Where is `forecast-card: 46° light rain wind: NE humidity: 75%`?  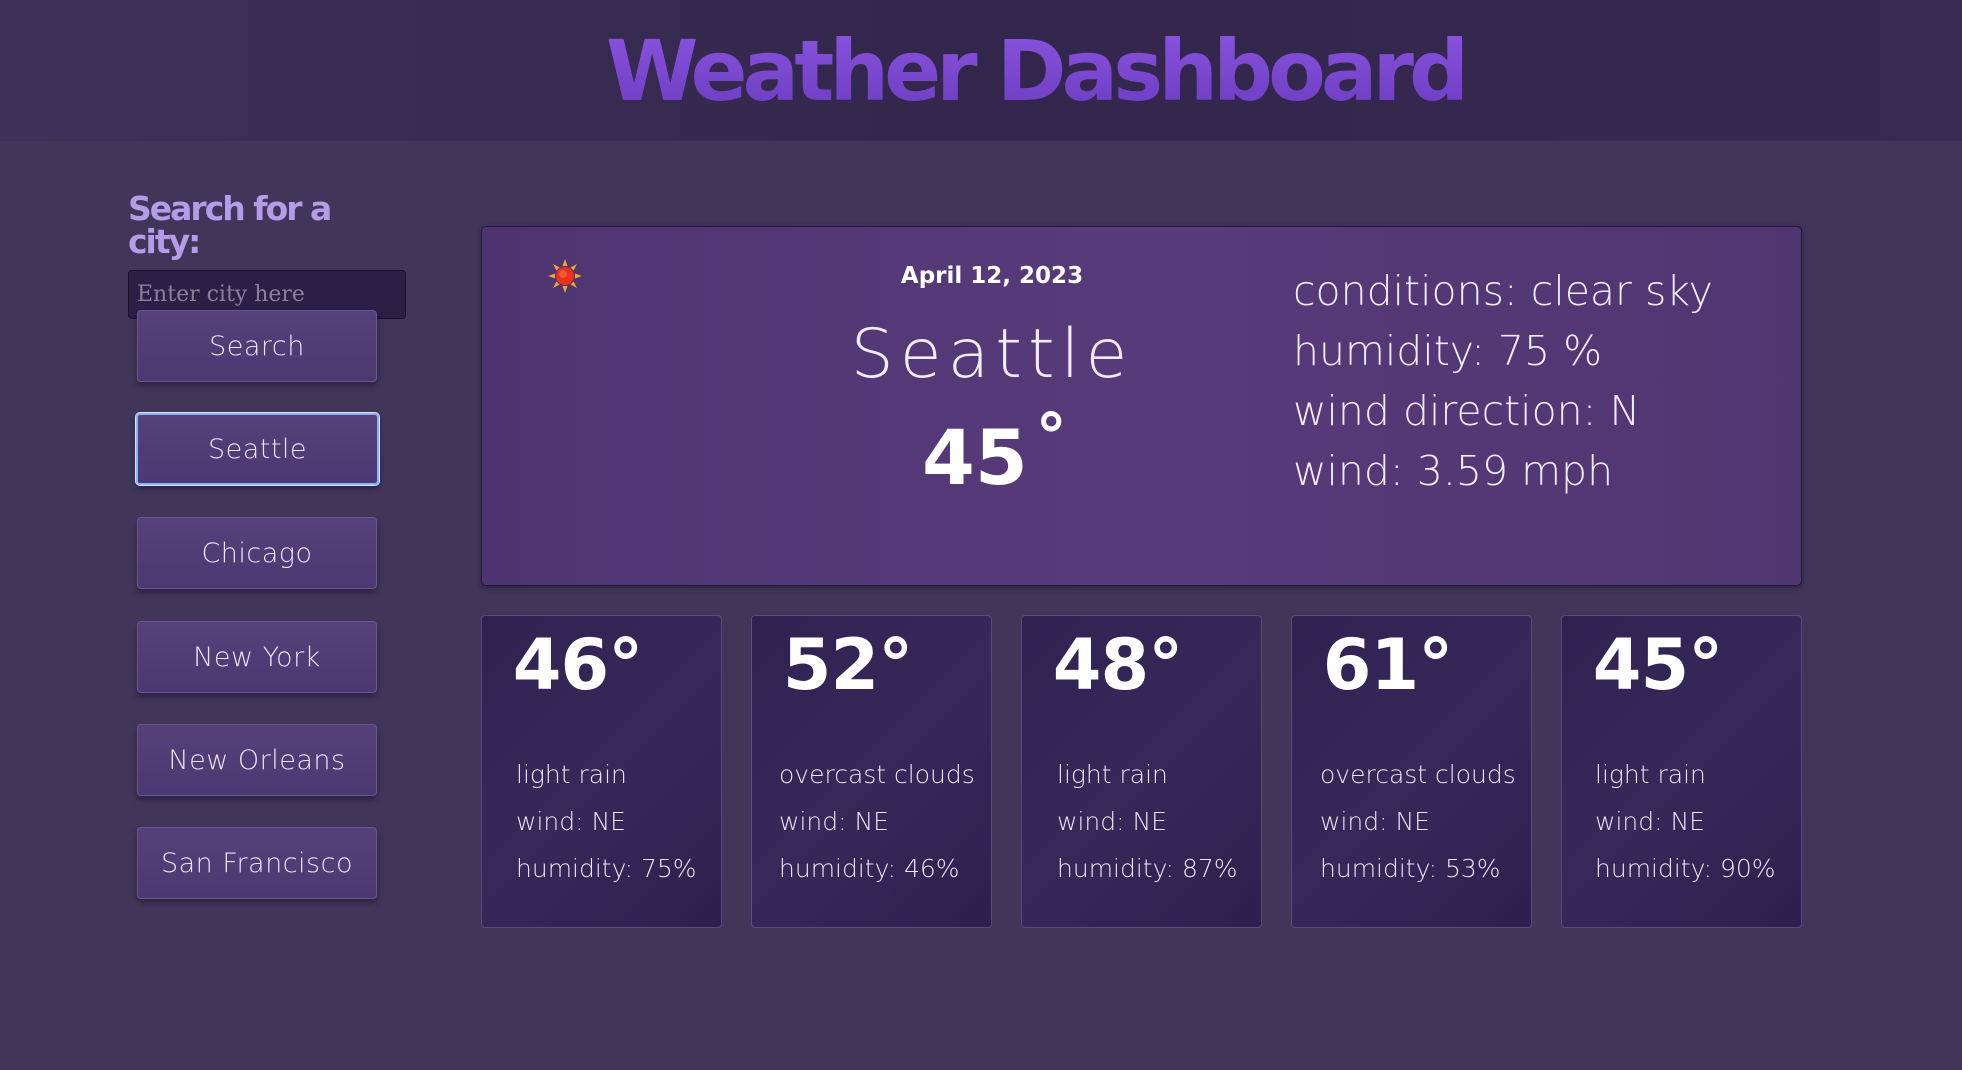
forecast-card: 46° light rain wind: NE humidity: 75% is located at coordinates (601, 771).